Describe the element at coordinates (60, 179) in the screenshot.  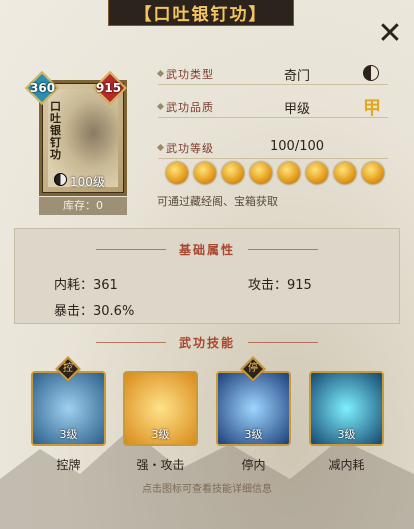
I see `yinyang-icon` at that location.